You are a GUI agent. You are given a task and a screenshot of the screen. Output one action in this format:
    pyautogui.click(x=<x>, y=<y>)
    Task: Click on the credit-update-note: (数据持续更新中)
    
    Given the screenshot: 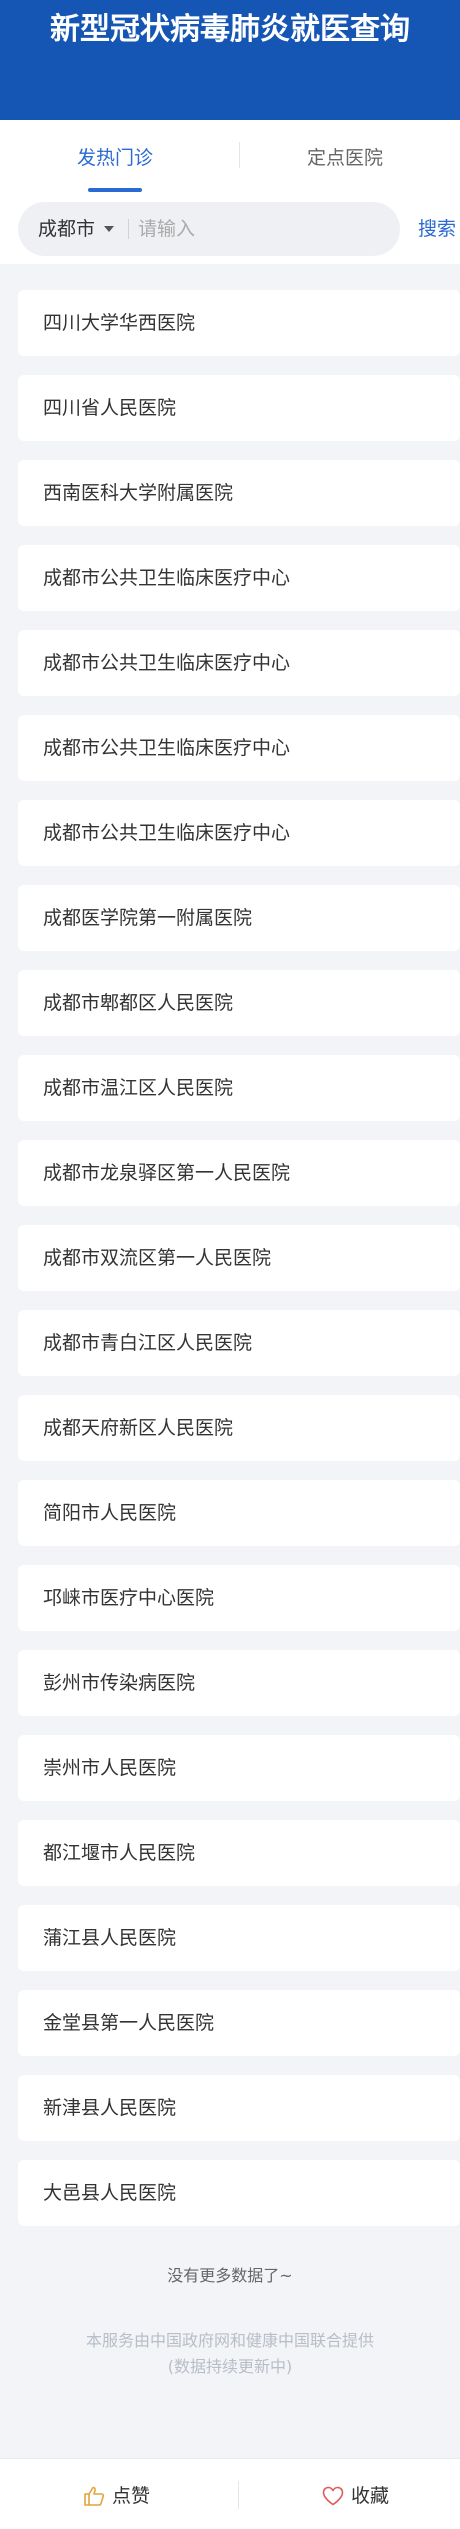 What is the action you would take?
    pyautogui.click(x=230, y=2366)
    